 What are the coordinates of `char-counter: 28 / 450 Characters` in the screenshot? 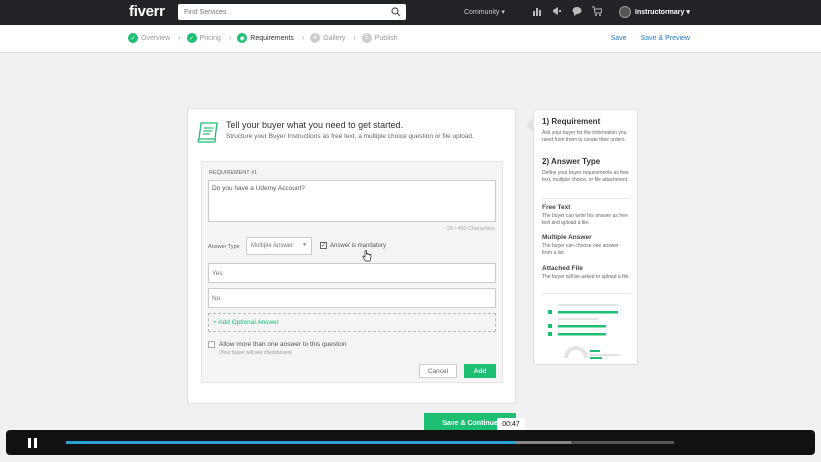 It's located at (470, 229).